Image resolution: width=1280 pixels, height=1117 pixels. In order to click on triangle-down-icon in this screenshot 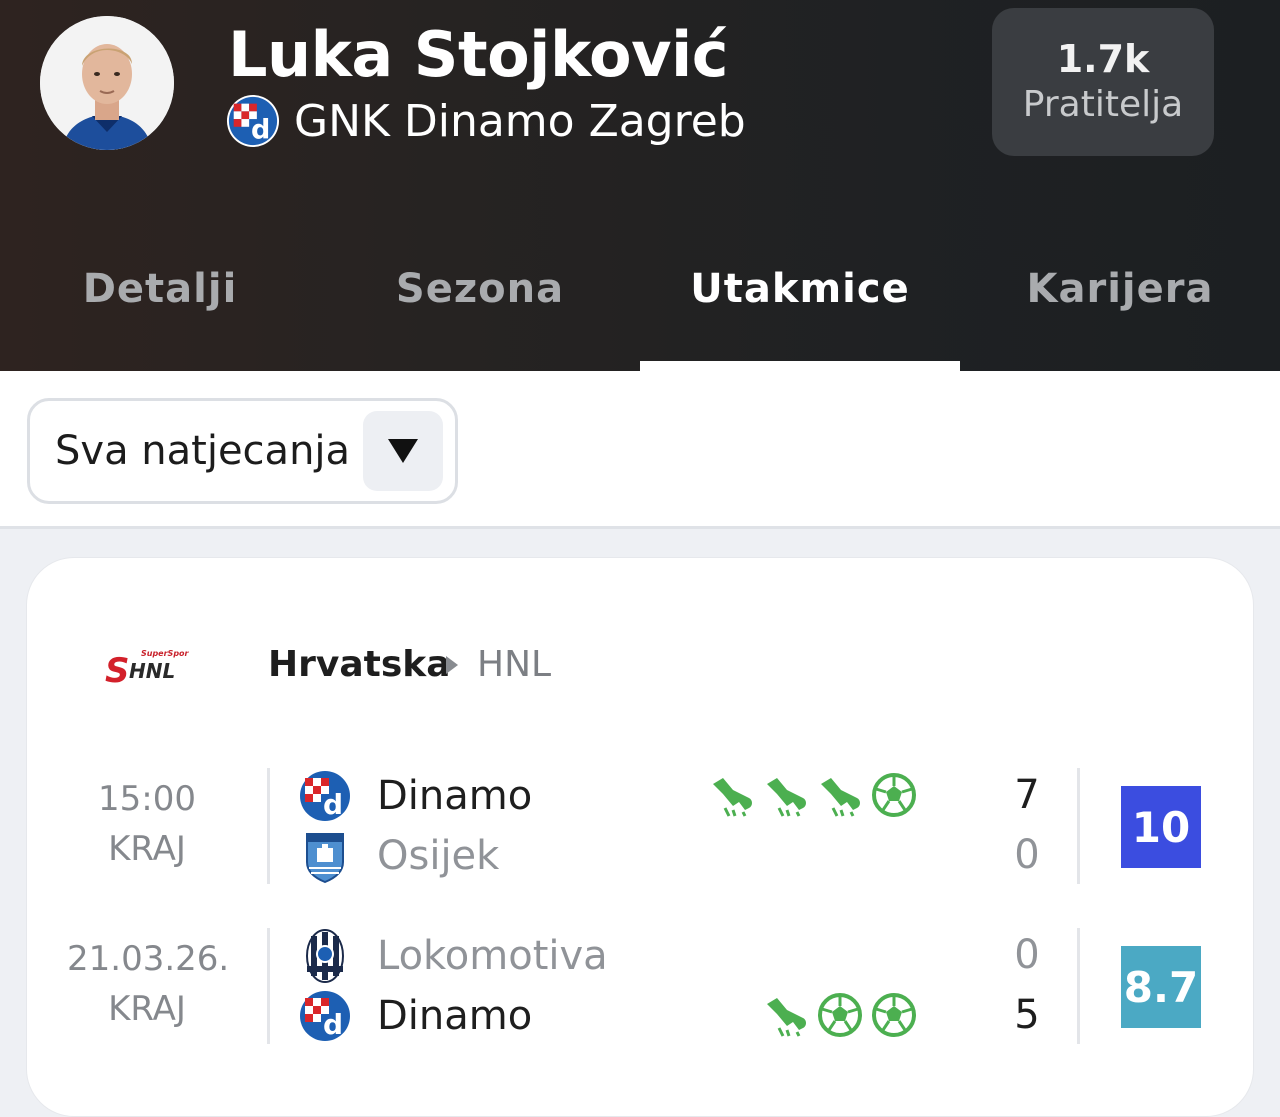, I will do `click(403, 451)`.